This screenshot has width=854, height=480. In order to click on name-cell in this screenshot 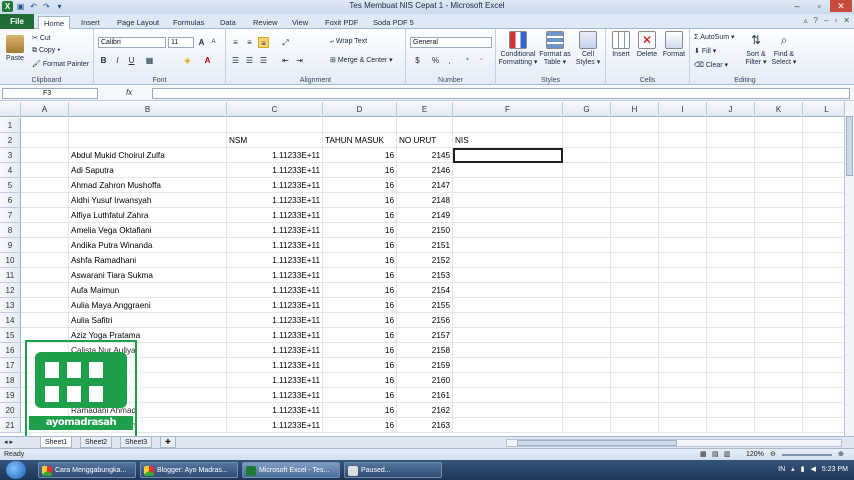, I will do `click(148, 125)`.